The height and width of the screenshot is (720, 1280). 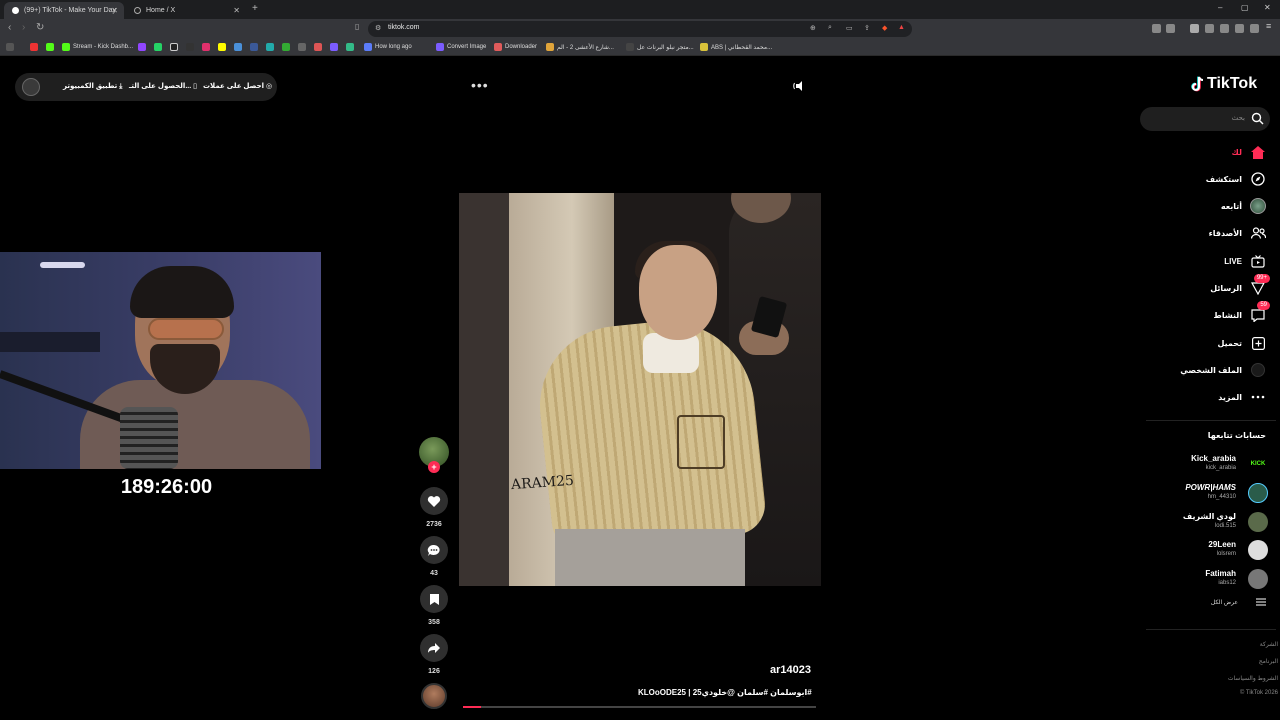 I want to click on translate-icon: ⊕, so click(x=813, y=28).